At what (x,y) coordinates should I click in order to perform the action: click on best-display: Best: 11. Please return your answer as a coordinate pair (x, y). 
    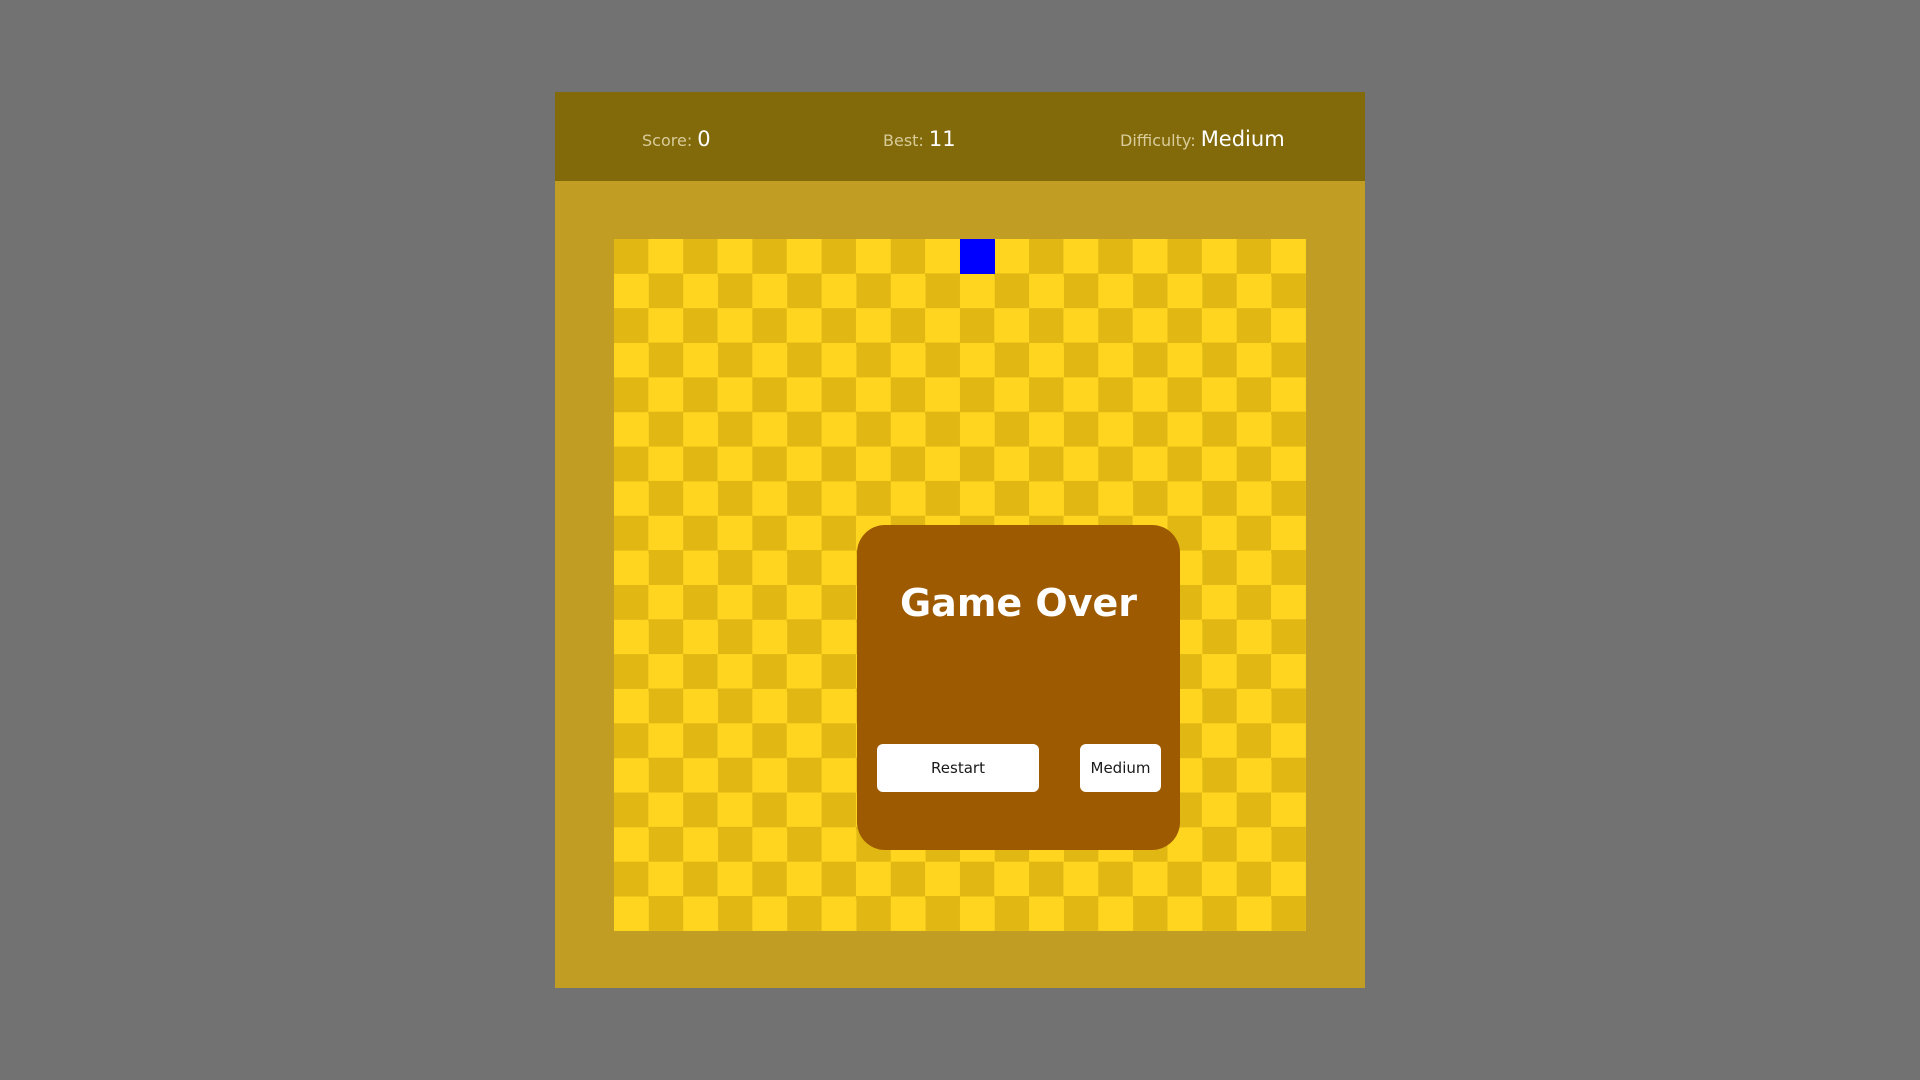
    Looking at the image, I should click on (919, 139).